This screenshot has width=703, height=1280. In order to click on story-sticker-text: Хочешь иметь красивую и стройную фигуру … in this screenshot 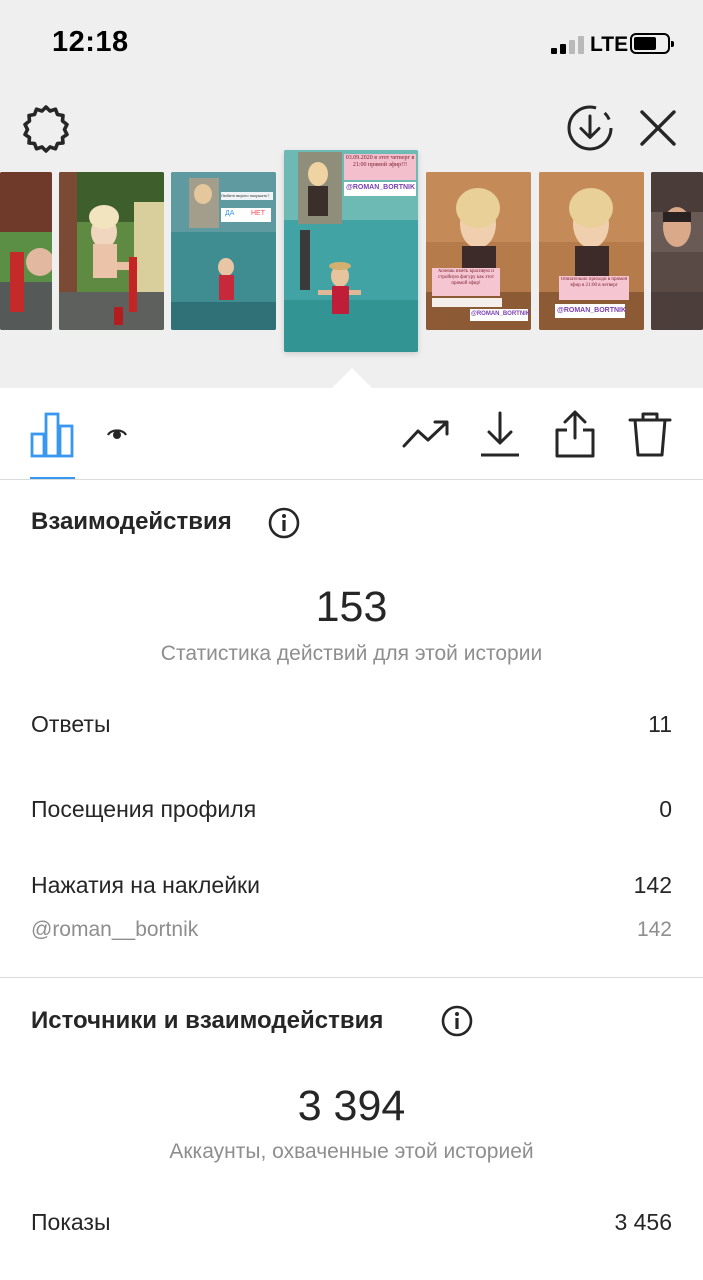, I will do `click(466, 277)`.